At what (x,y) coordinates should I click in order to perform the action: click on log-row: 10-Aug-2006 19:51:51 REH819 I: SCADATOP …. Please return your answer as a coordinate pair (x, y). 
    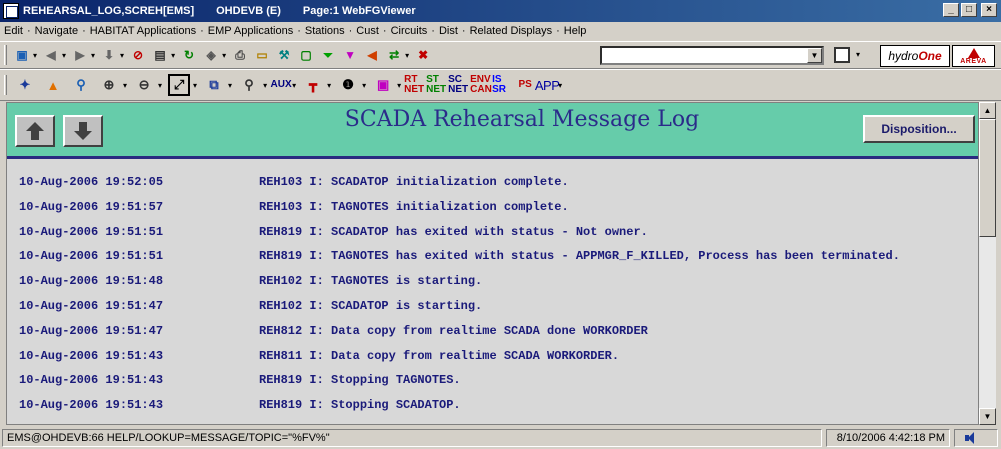
    Looking at the image, I should click on (492, 233).